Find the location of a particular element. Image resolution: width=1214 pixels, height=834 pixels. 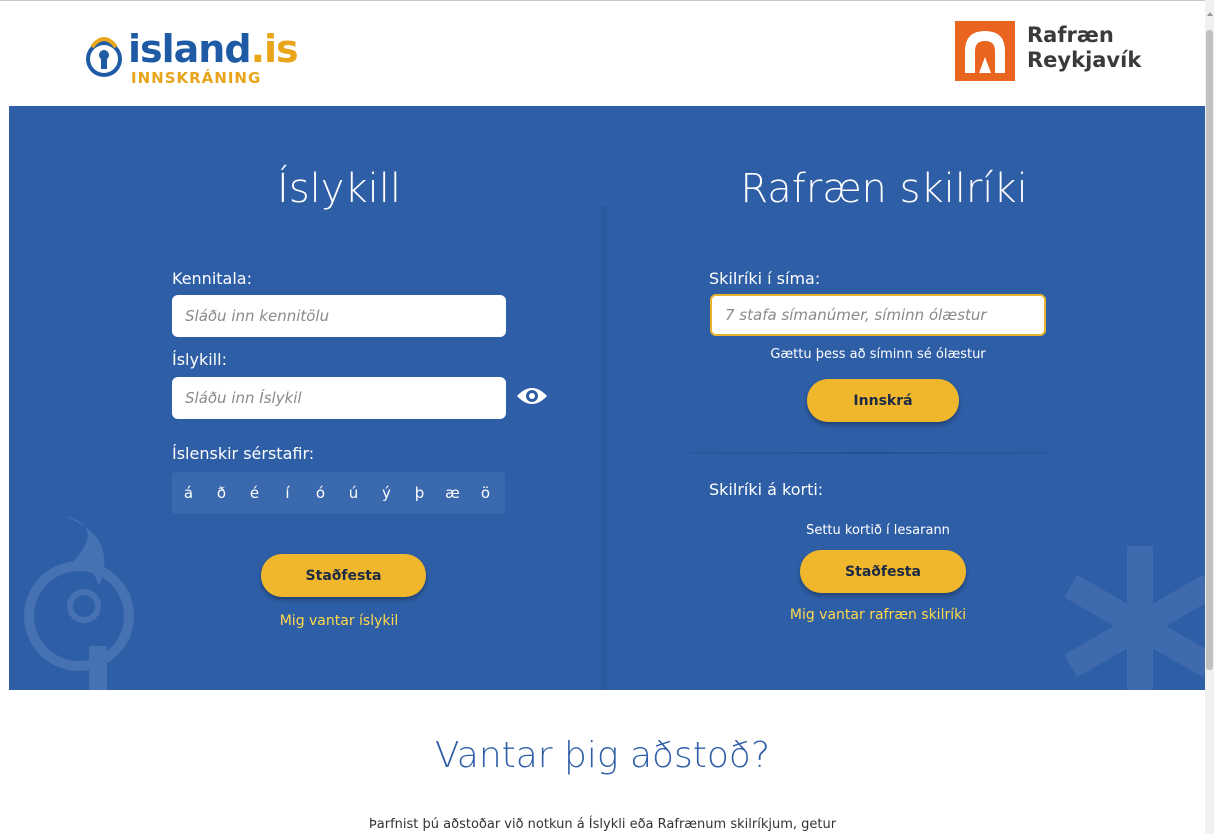

scroll-thumb is located at coordinates (1209, 350).